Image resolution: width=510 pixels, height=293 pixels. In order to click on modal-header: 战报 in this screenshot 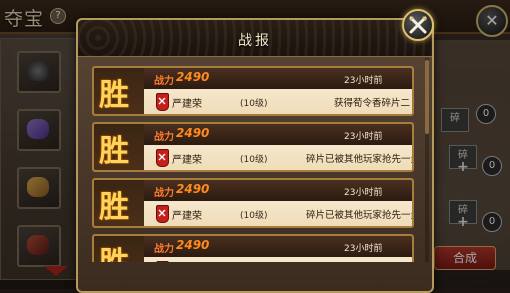, I will do `click(255, 38)`.